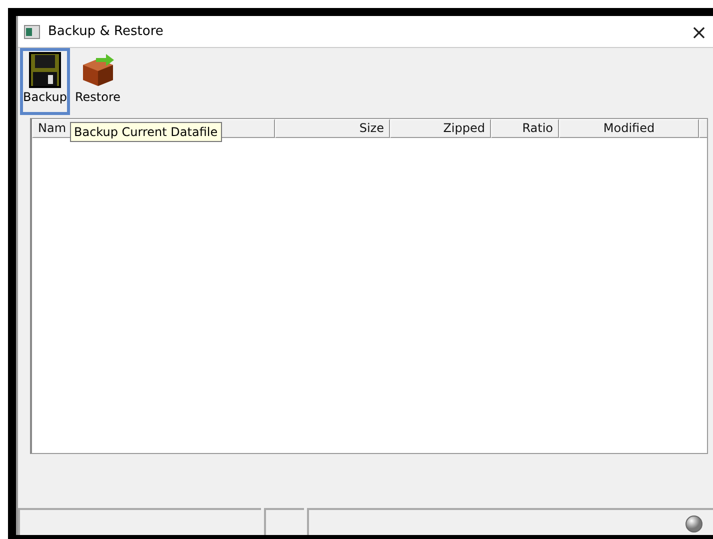  Describe the element at coordinates (284, 521) in the screenshot. I see `status-panel` at that location.